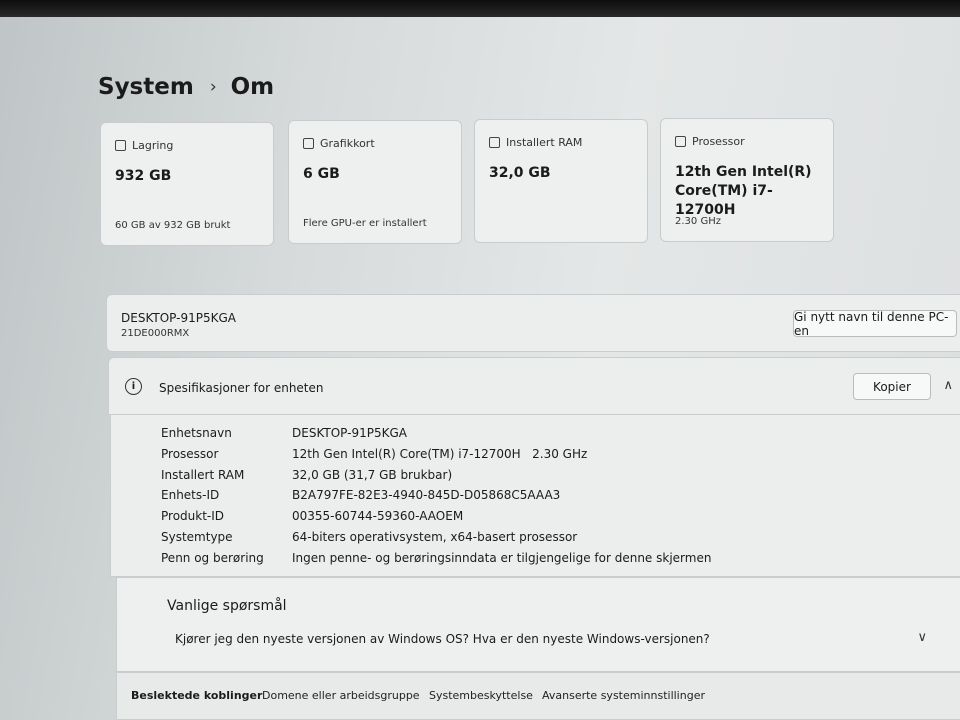 This screenshot has height=720, width=960. Describe the element at coordinates (875, 324) in the screenshot. I see `rename-pc-button: Gi nytt navn til denne PC-en` at that location.